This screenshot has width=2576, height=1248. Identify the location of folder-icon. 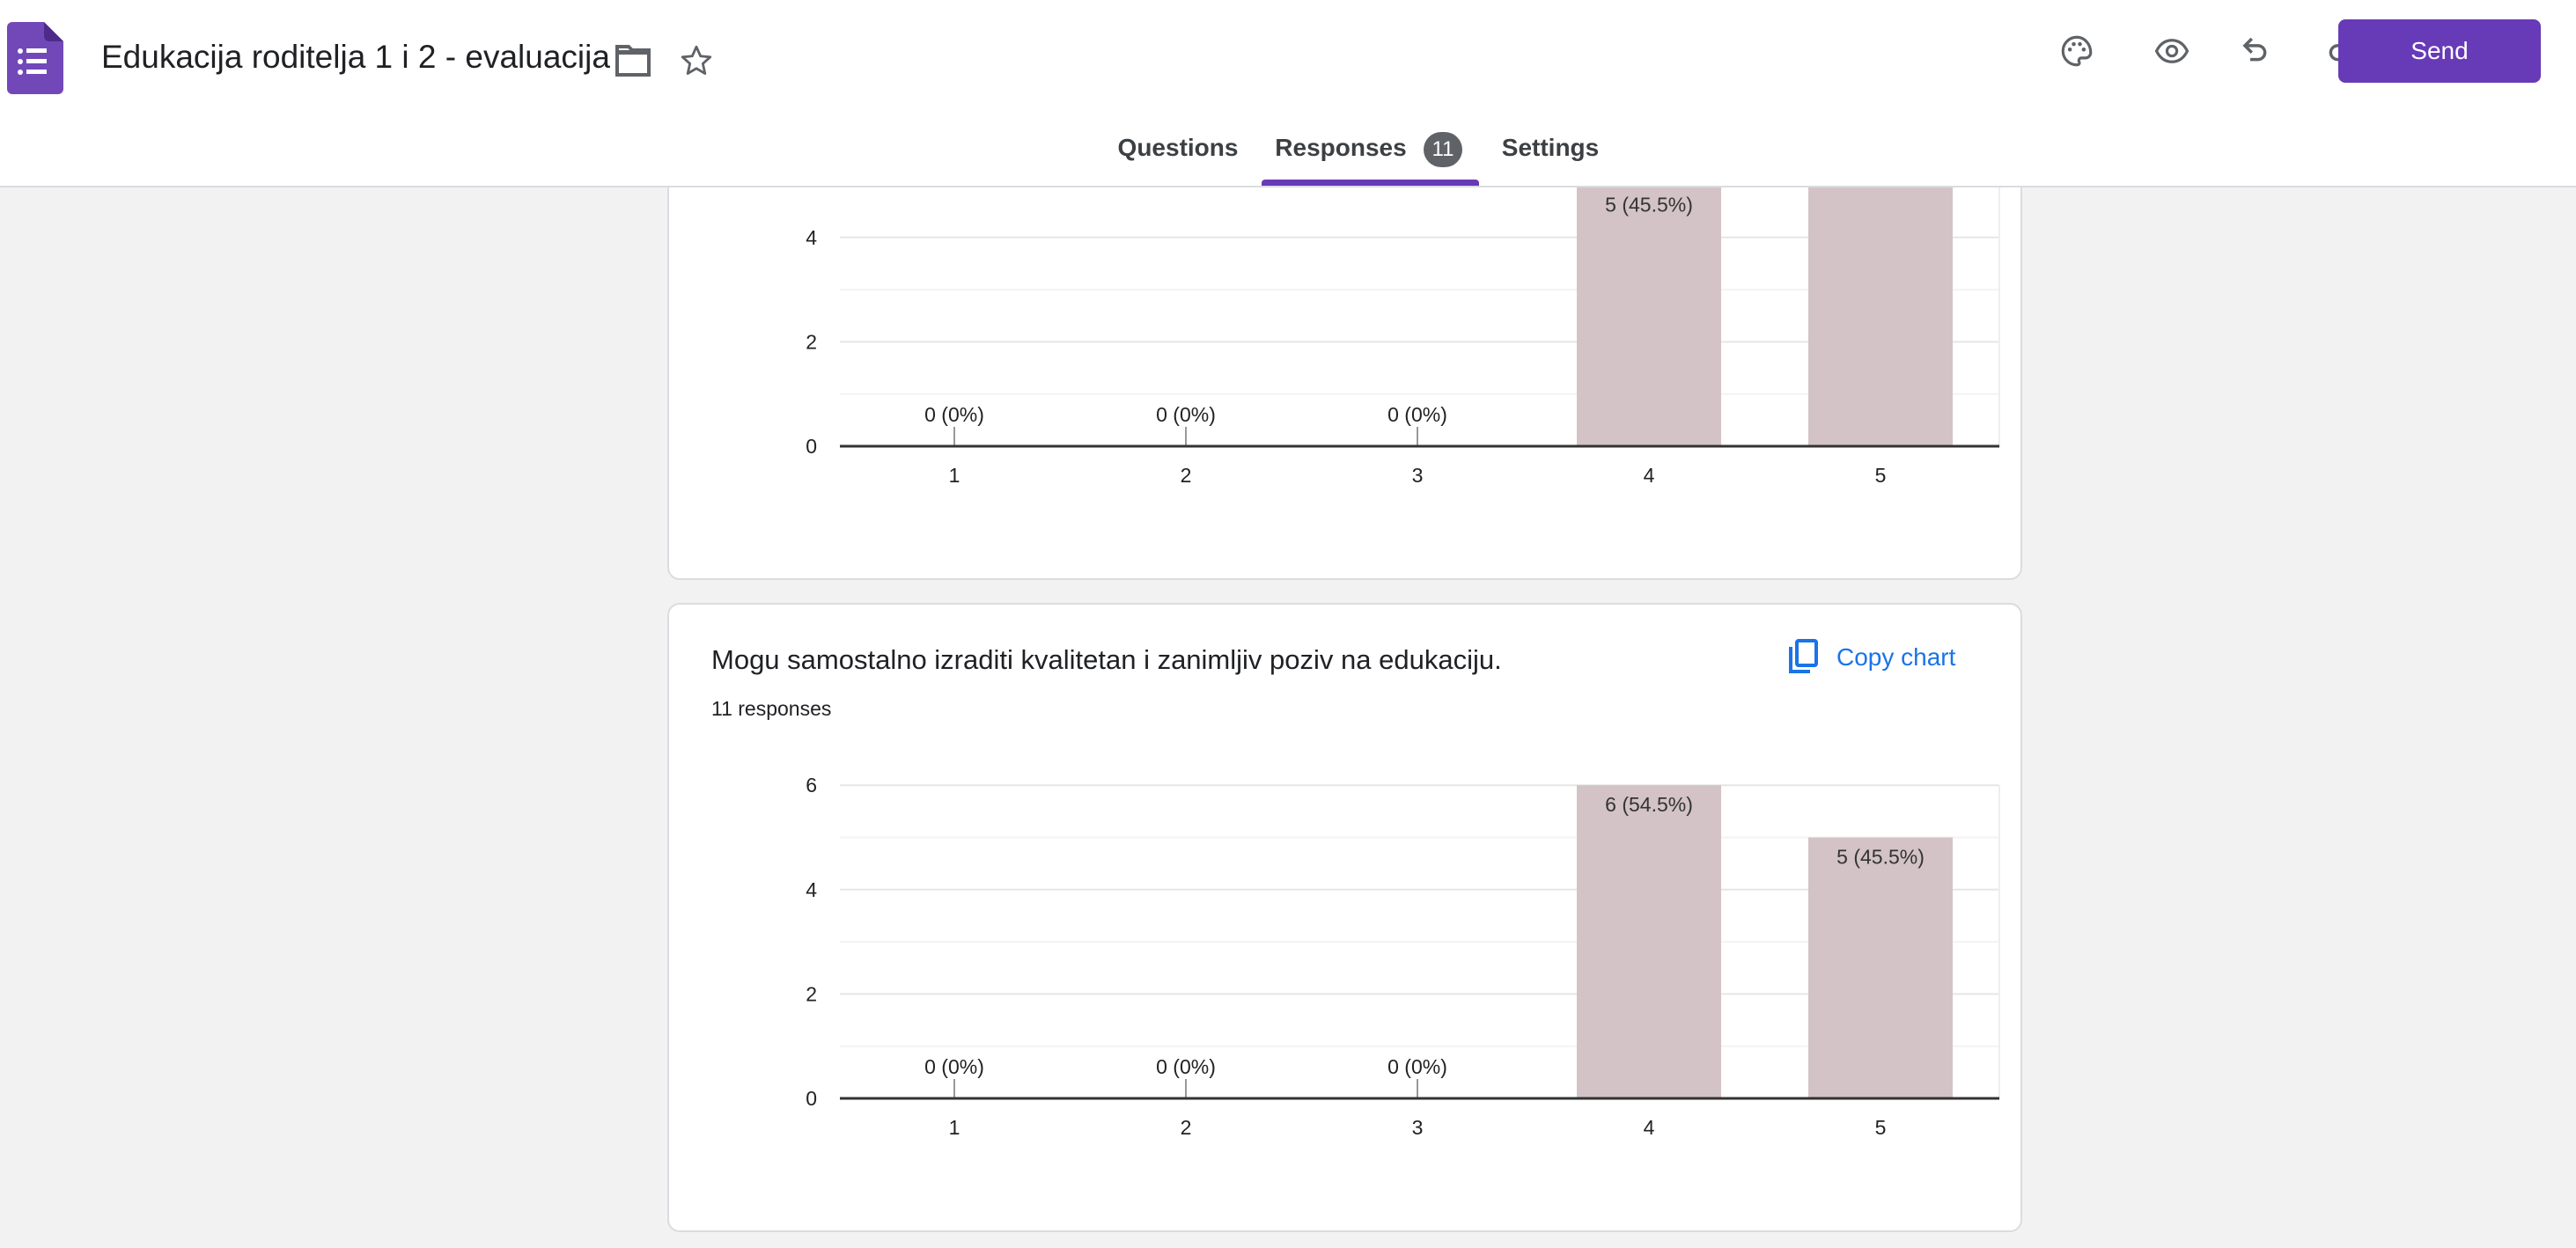
(633, 60).